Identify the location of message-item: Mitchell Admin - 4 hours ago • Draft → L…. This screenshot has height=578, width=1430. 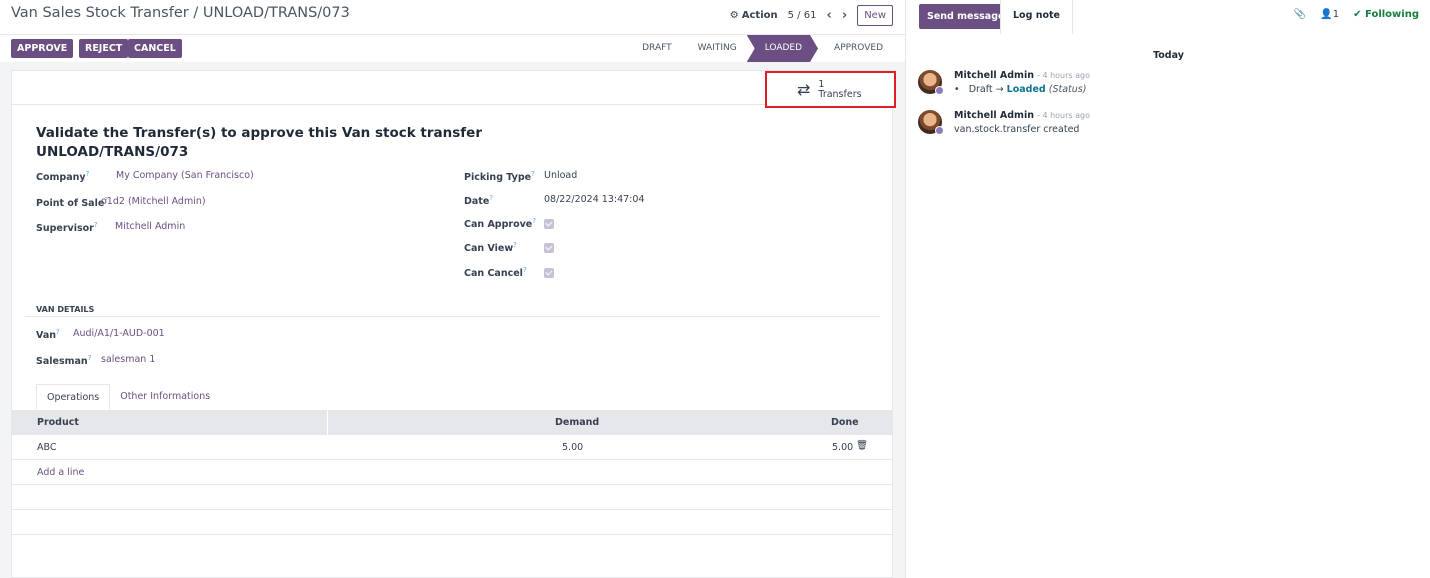
(1168, 85).